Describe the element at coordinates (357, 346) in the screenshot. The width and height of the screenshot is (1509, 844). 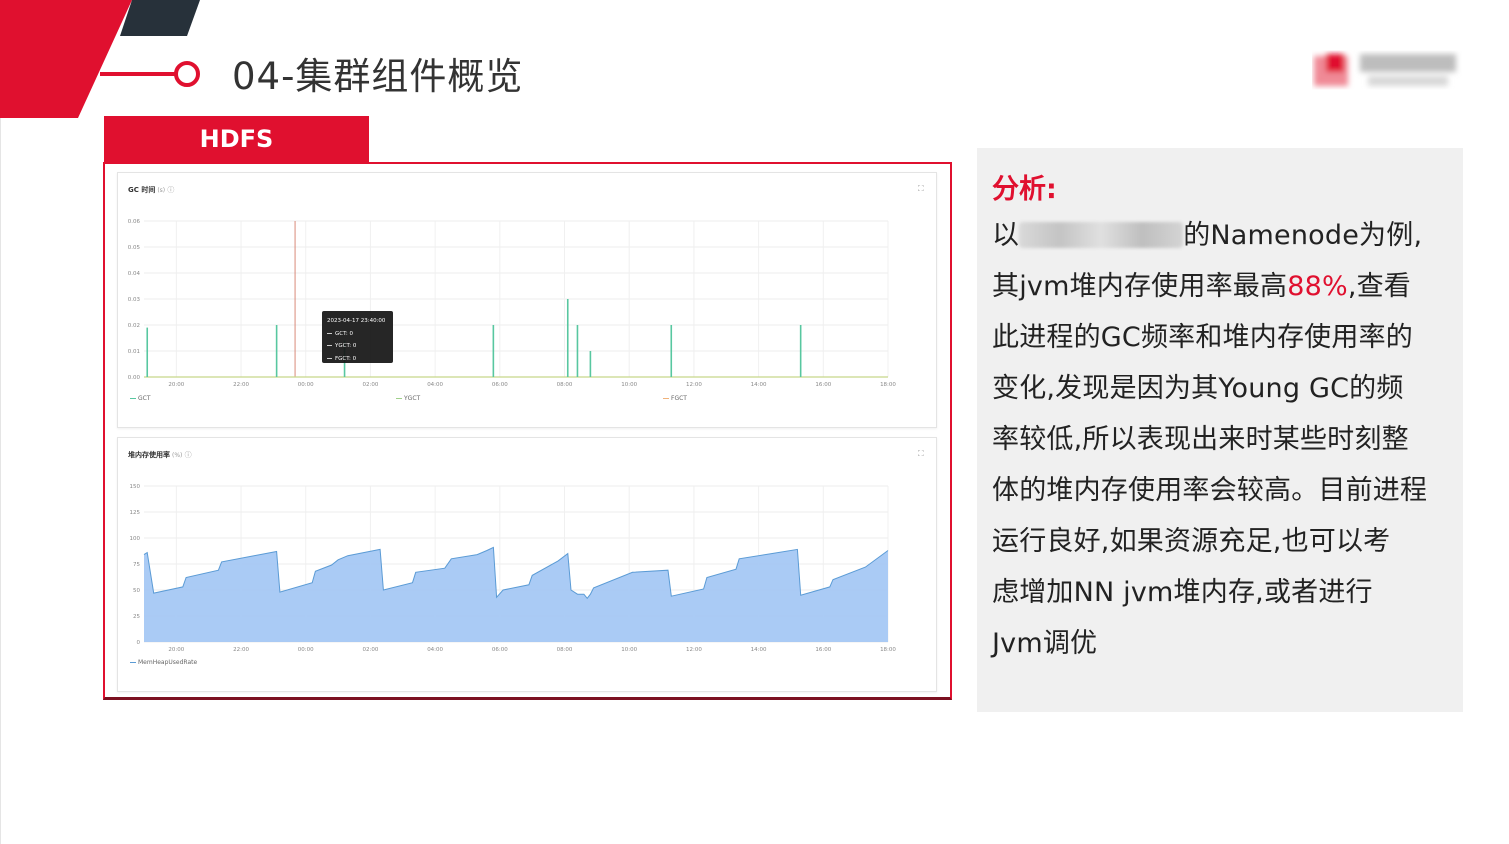
I see `tooltip-row: YGCT: 0` at that location.